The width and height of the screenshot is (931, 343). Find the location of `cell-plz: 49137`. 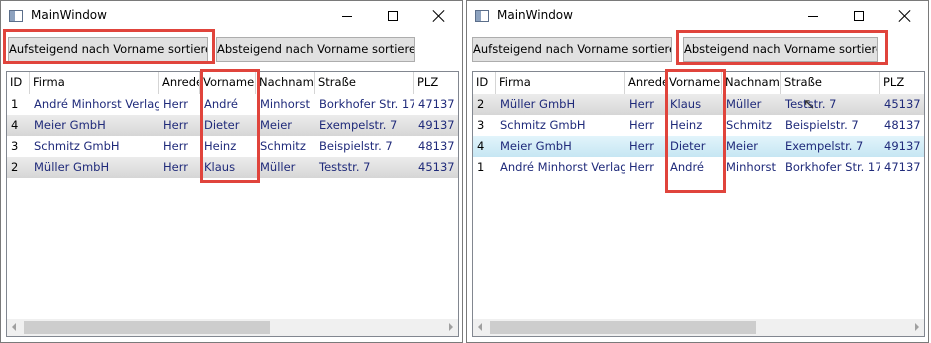

cell-plz: 49137 is located at coordinates (902, 146).